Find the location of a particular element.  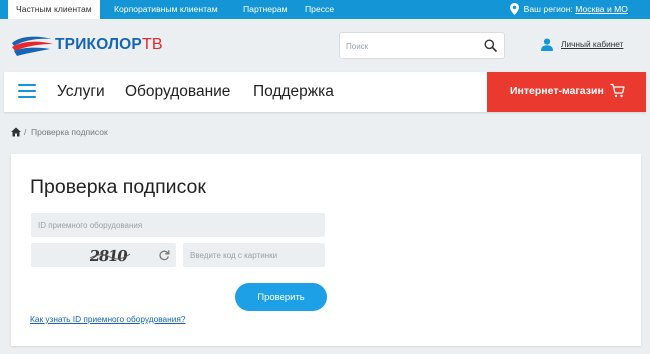

region-label: Ваш регион: is located at coordinates (548, 9).